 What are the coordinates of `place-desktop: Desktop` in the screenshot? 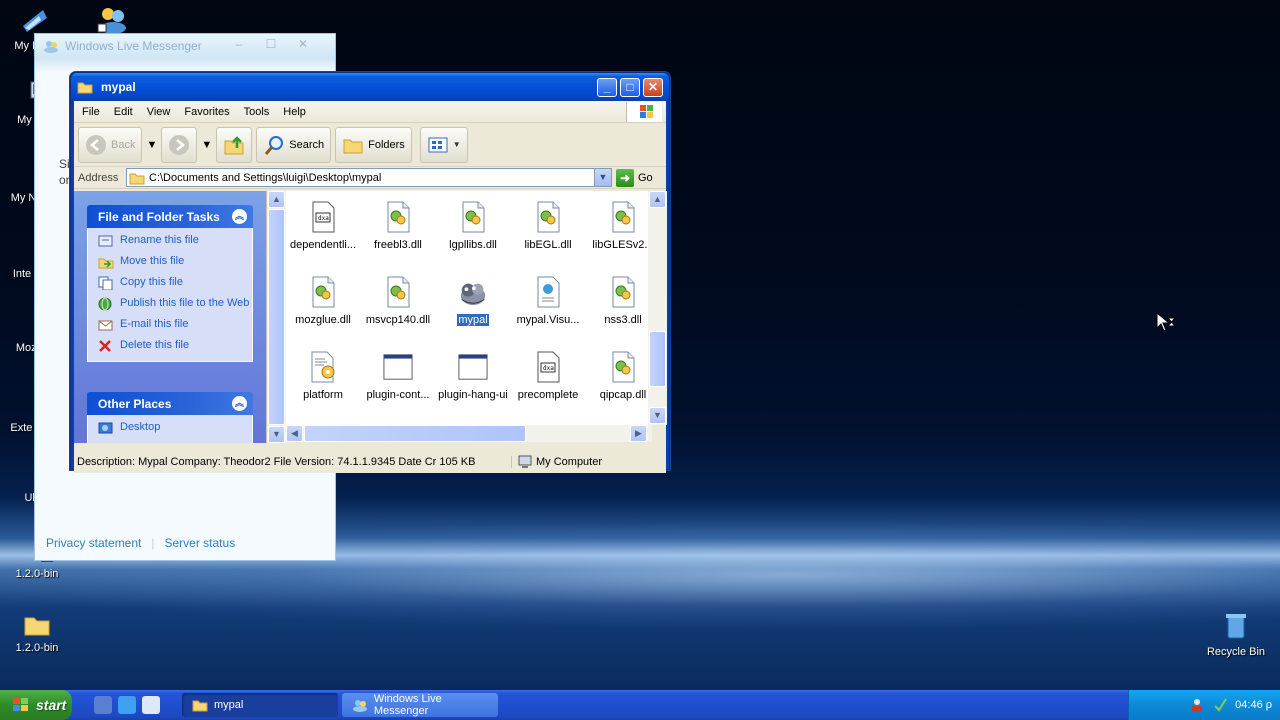 It's located at (175, 428).